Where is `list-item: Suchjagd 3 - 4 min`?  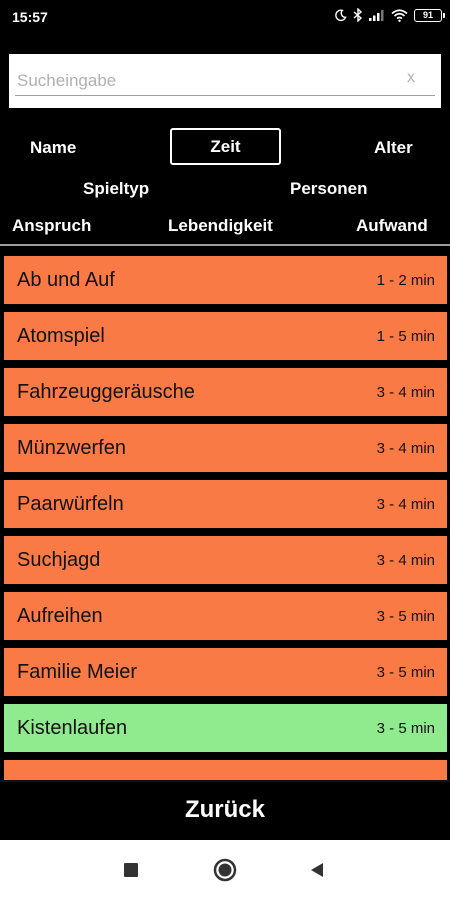
list-item: Suchjagd 3 - 4 min is located at coordinates (225, 560).